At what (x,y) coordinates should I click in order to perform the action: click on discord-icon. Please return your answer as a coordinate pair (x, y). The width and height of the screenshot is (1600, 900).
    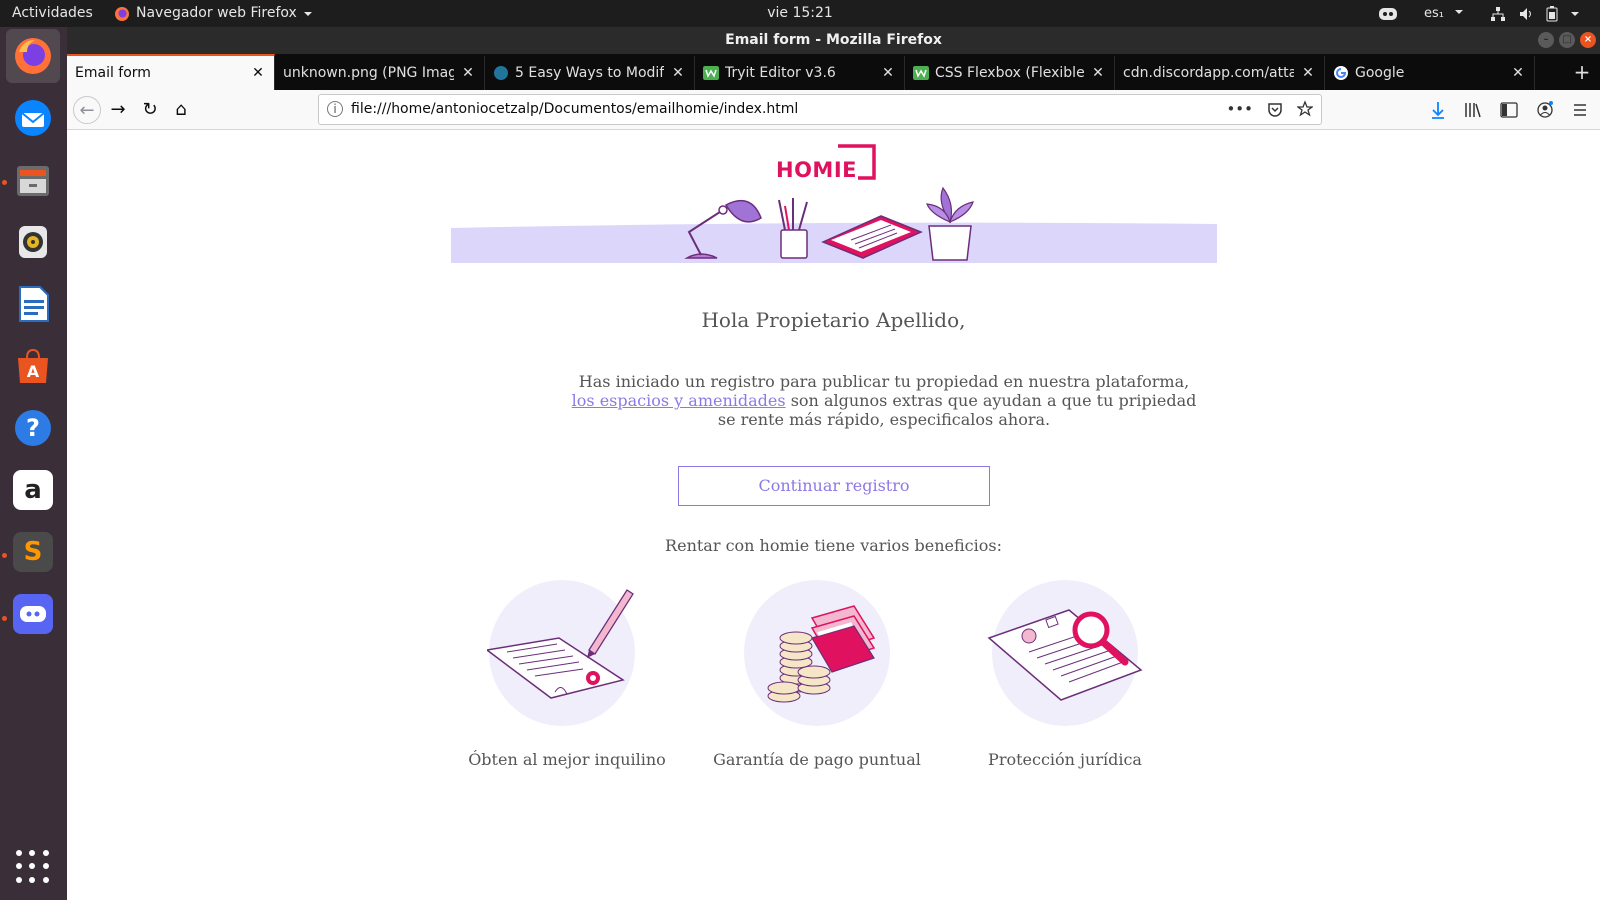
    Looking at the image, I should click on (33, 614).